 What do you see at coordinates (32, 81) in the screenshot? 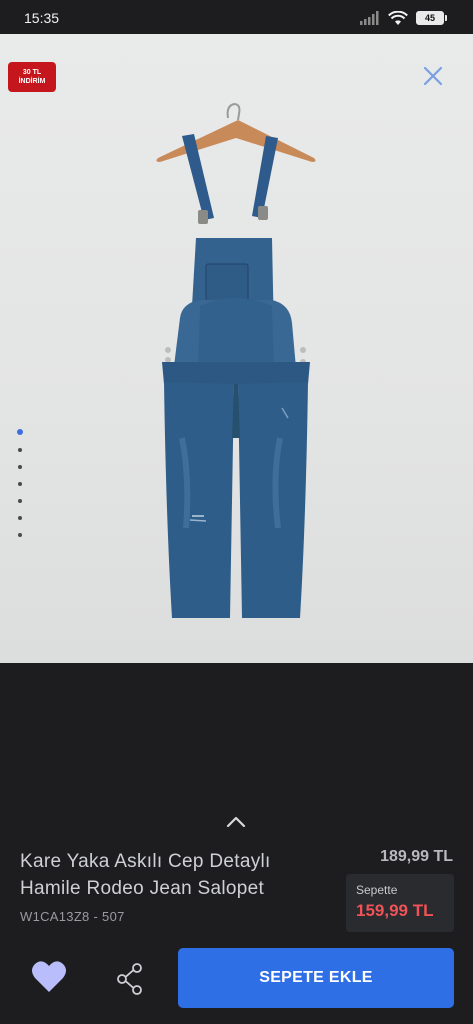
I see `discount-label: İNDİRİM` at bounding box center [32, 81].